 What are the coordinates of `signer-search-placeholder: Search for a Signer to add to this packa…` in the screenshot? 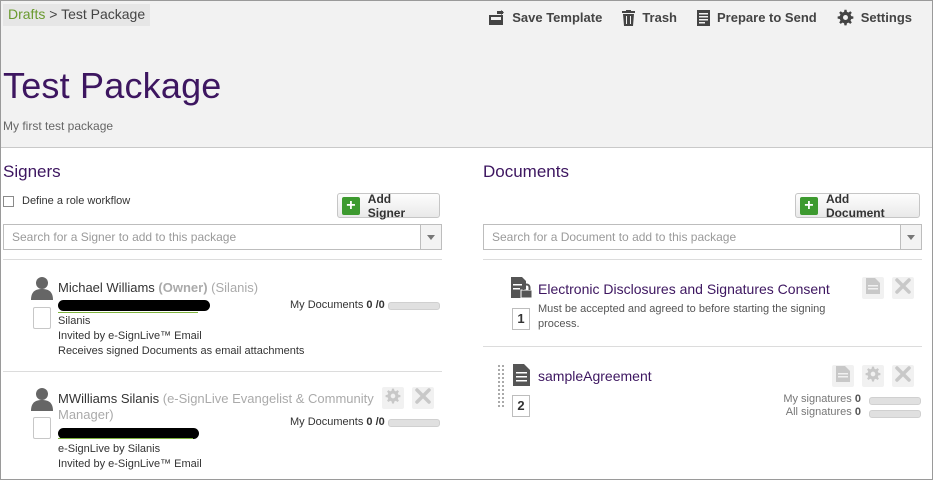 It's located at (124, 237).